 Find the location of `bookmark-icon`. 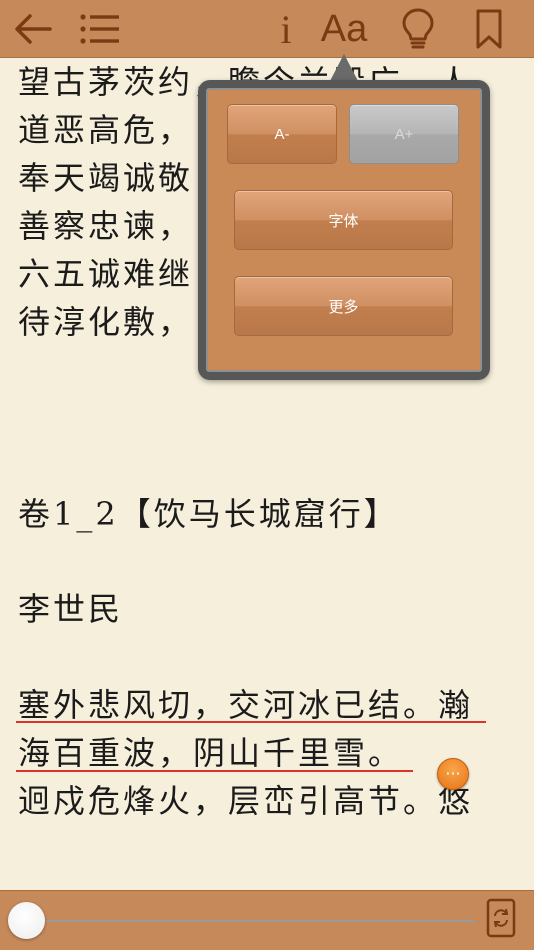

bookmark-icon is located at coordinates (489, 29).